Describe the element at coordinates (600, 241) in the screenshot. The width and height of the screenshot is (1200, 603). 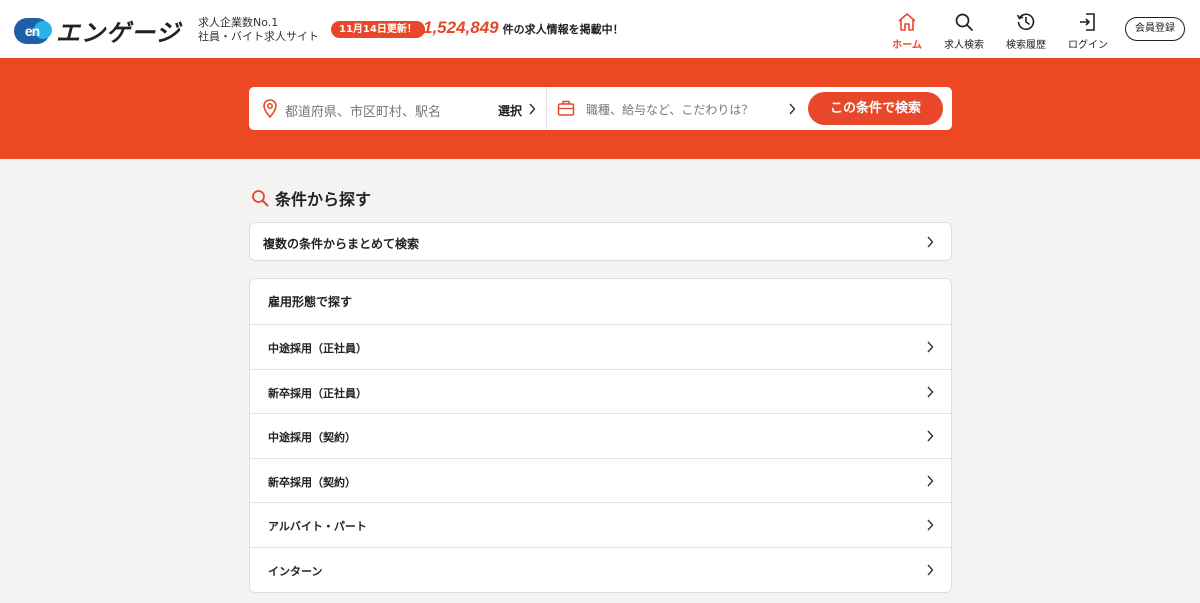
I see `multi-condition-search-link: 複数の条件からまとめて検索` at that location.